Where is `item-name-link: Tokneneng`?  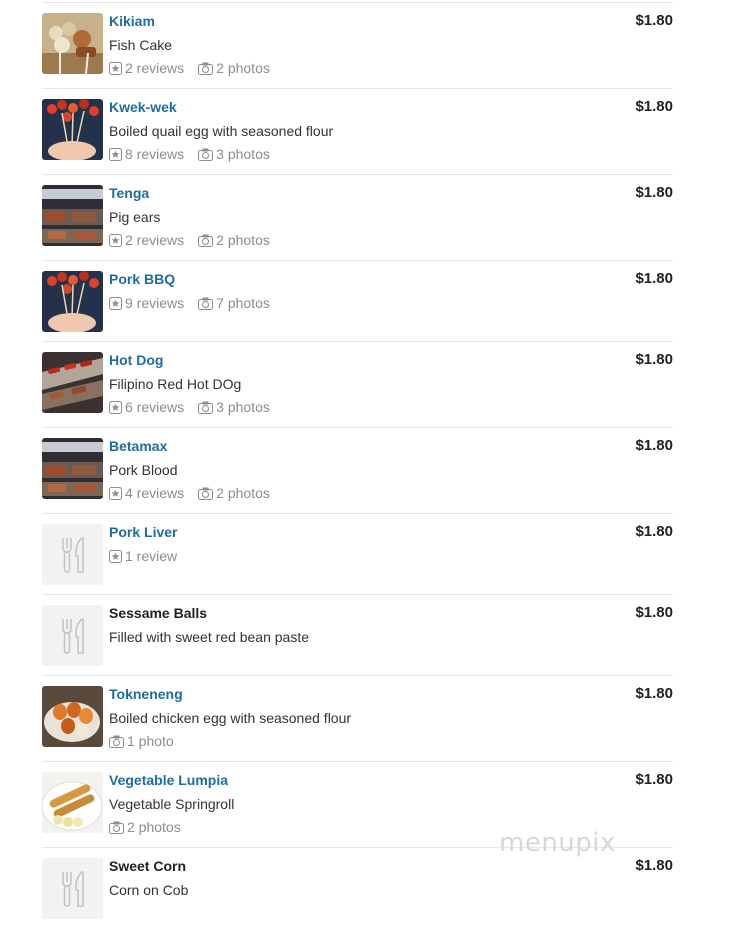
item-name-link: Tokneneng is located at coordinates (146, 694).